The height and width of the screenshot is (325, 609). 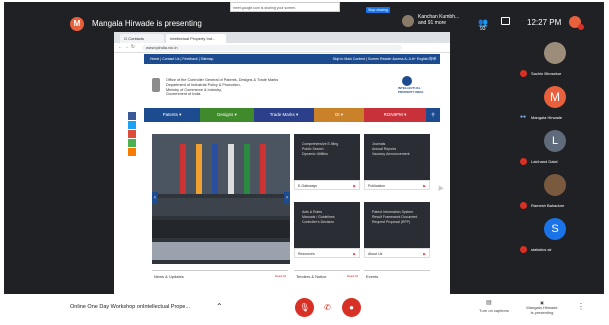 I want to click on carousel-people, so click(x=221, y=229).